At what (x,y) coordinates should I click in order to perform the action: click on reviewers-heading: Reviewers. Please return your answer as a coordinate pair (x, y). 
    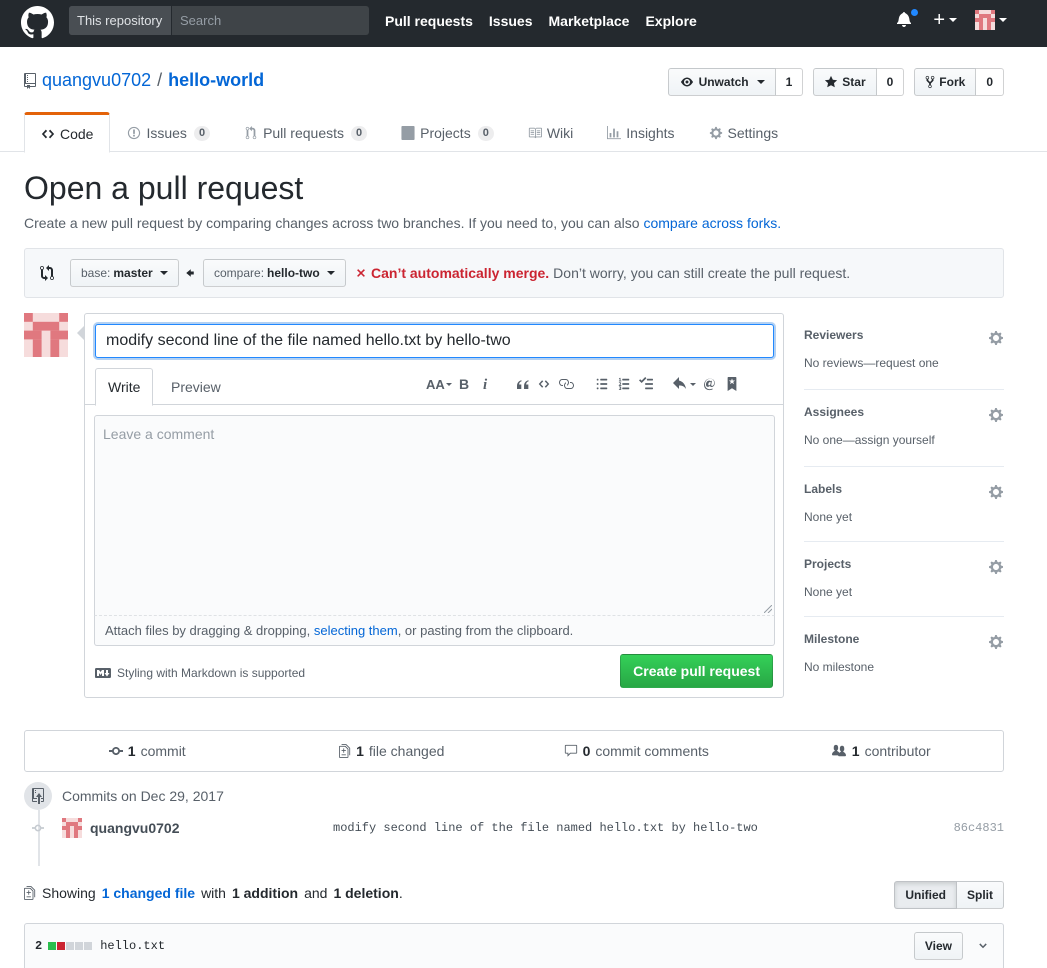
    Looking at the image, I should click on (904, 335).